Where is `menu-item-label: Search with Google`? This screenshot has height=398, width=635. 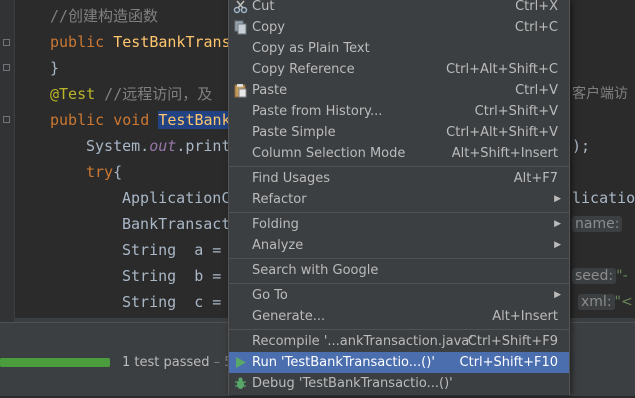
menu-item-label: Search with Google is located at coordinates (315, 270).